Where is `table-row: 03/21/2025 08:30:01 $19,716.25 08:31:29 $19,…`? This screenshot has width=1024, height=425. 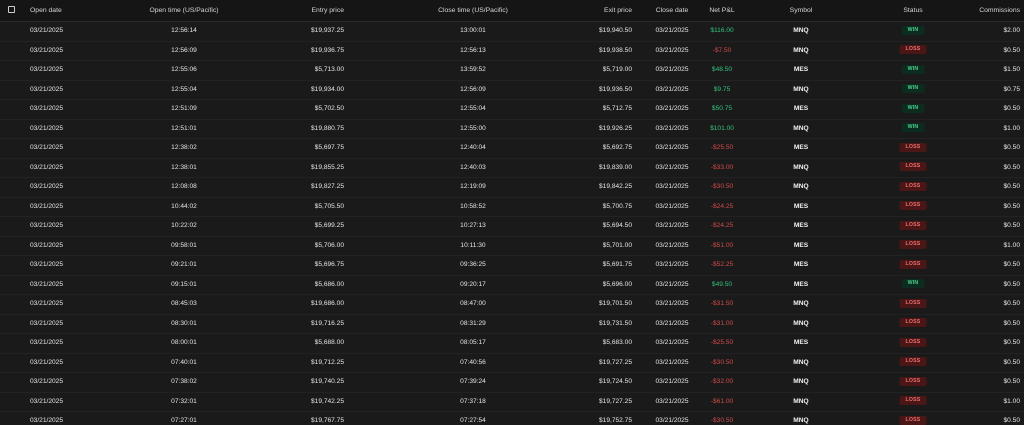 table-row: 03/21/2025 08:30:01 $19,716.25 08:31:29 $19,… is located at coordinates (512, 324).